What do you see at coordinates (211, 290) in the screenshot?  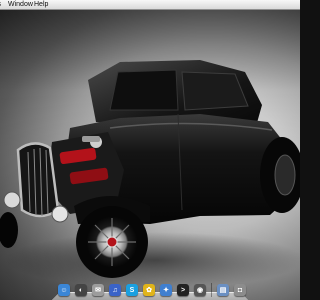 I see `dock-separator` at bounding box center [211, 290].